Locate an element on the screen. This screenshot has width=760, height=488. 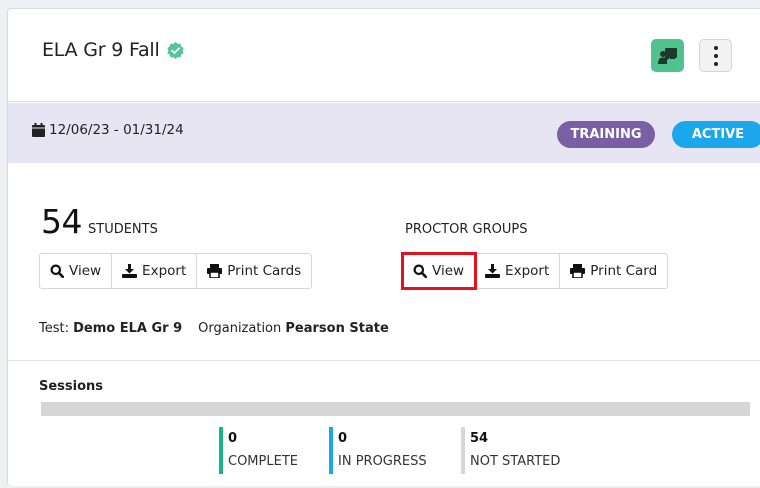
students-export-button: Export is located at coordinates (155, 271).